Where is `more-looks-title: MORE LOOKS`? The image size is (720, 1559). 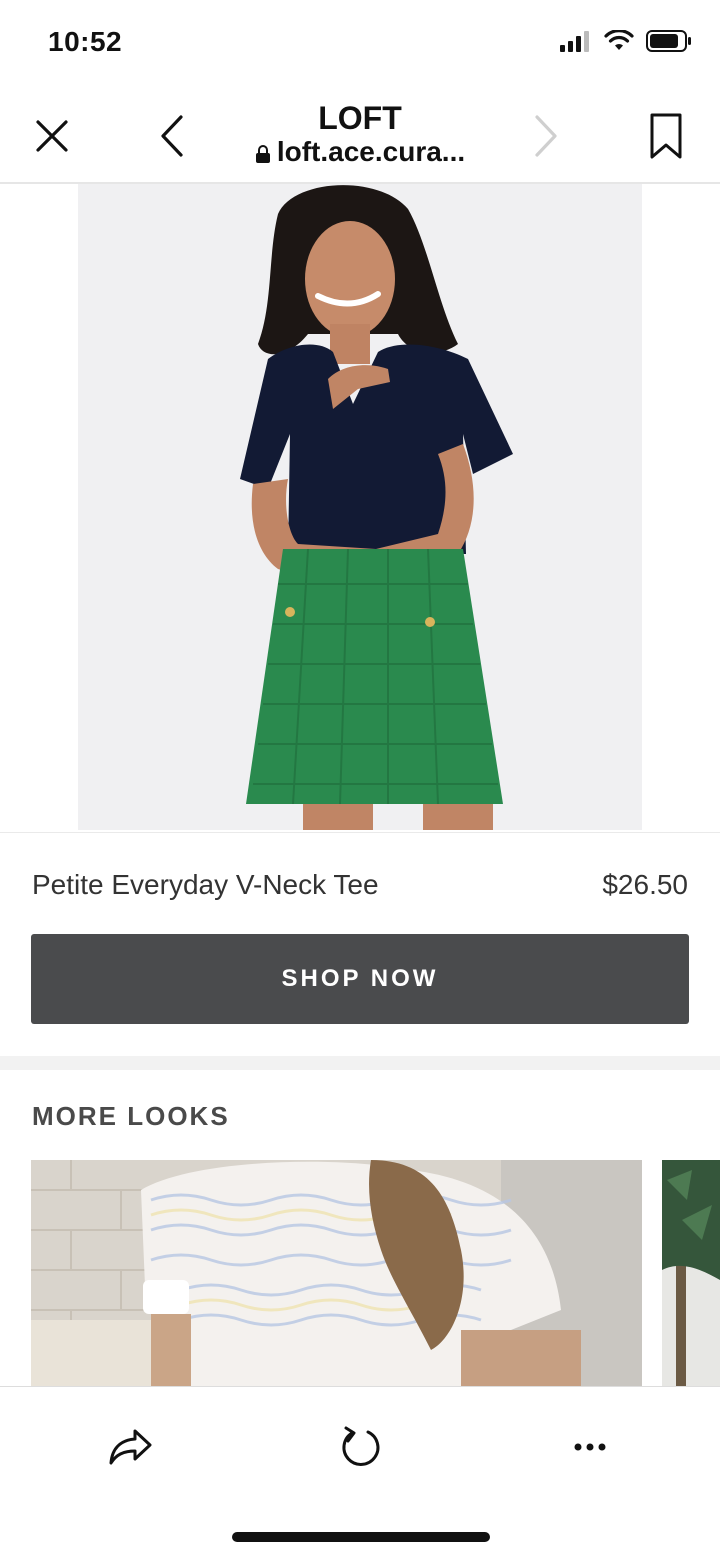
more-looks-title: MORE LOOKS is located at coordinates (131, 1116).